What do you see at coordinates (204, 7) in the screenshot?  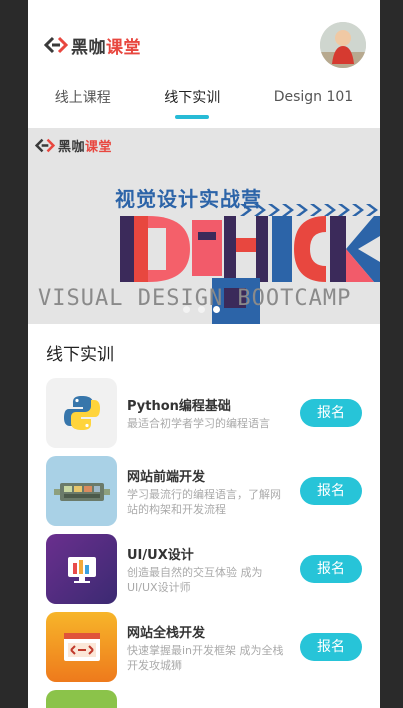 I see `status-bar` at bounding box center [204, 7].